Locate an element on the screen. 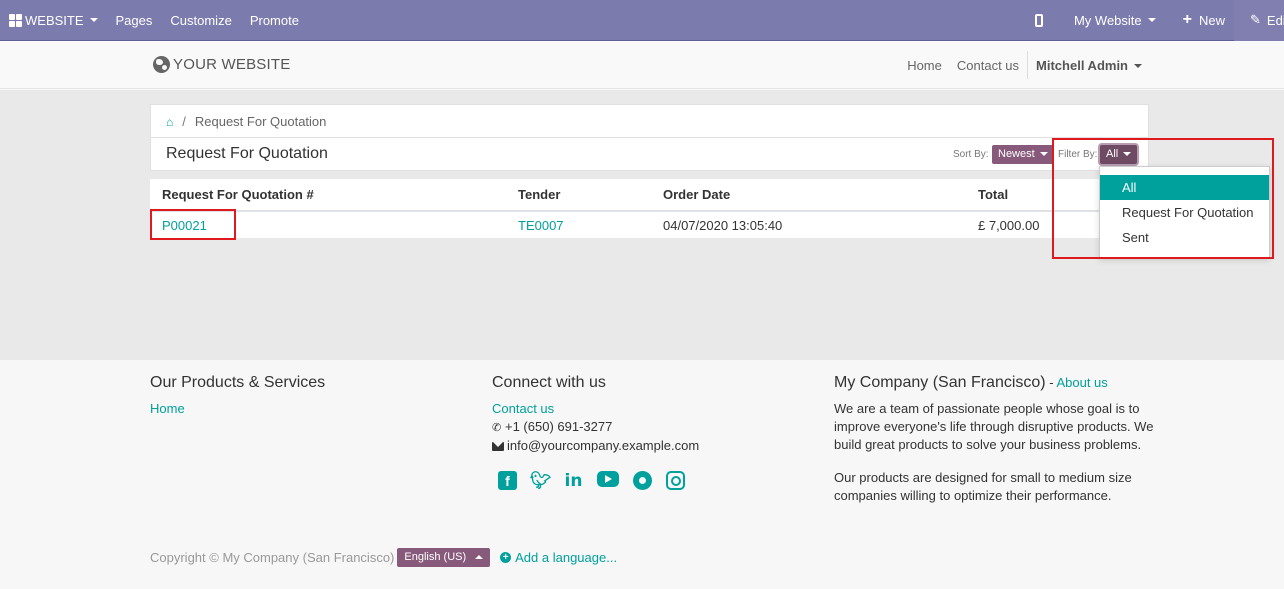 The width and height of the screenshot is (1284, 589). website-menu-label: WEBSITE is located at coordinates (54, 20).